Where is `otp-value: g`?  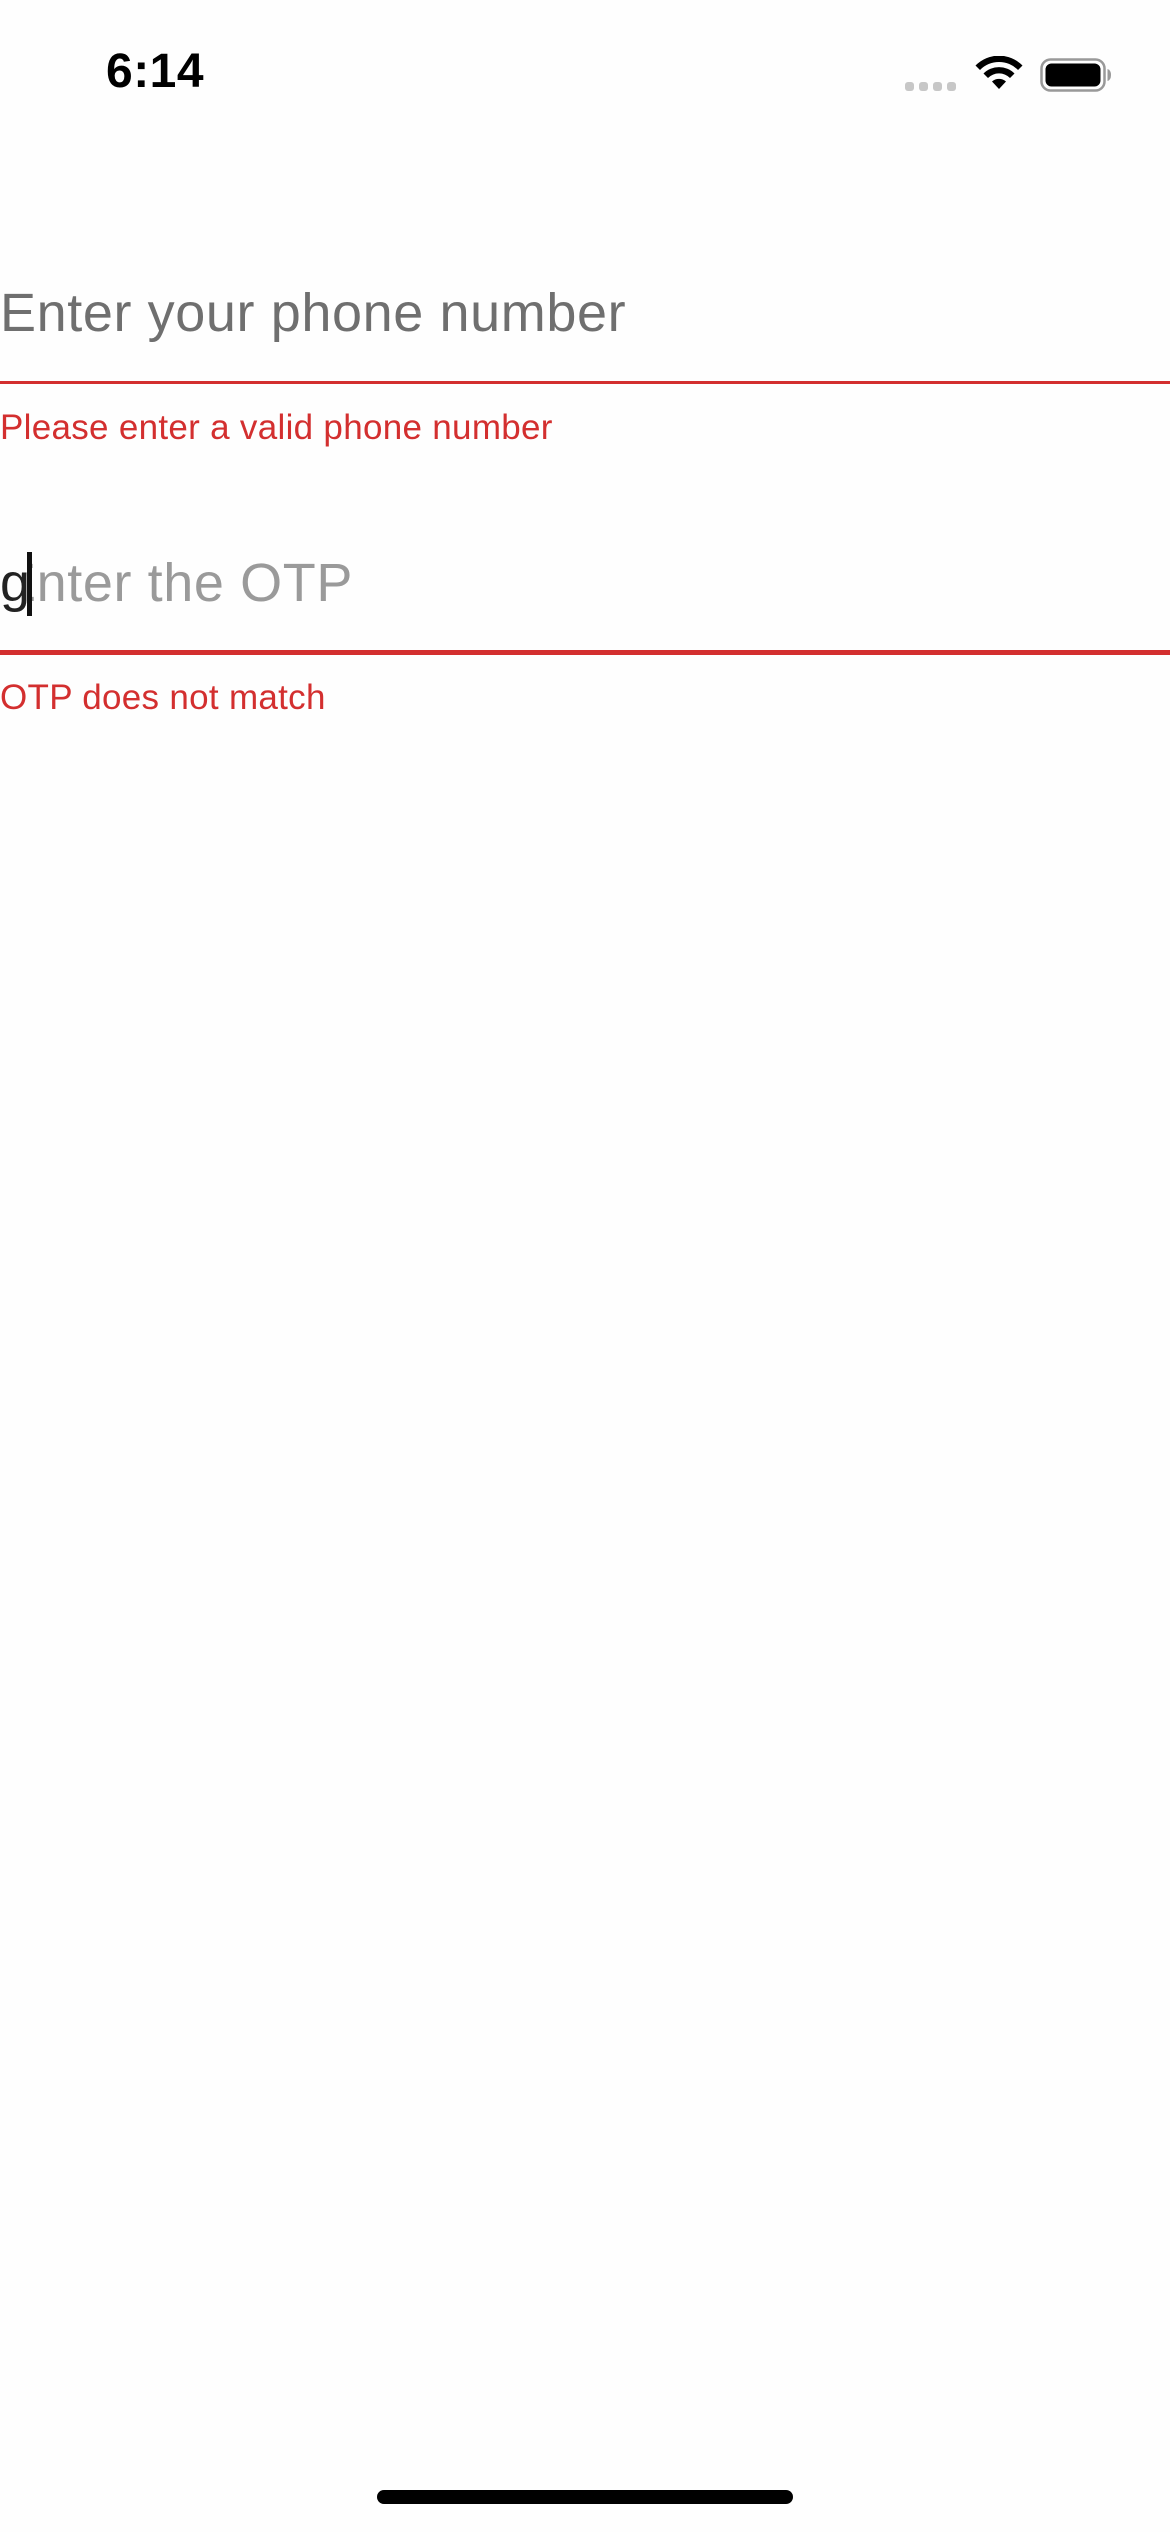 otp-value: g is located at coordinates (15, 583).